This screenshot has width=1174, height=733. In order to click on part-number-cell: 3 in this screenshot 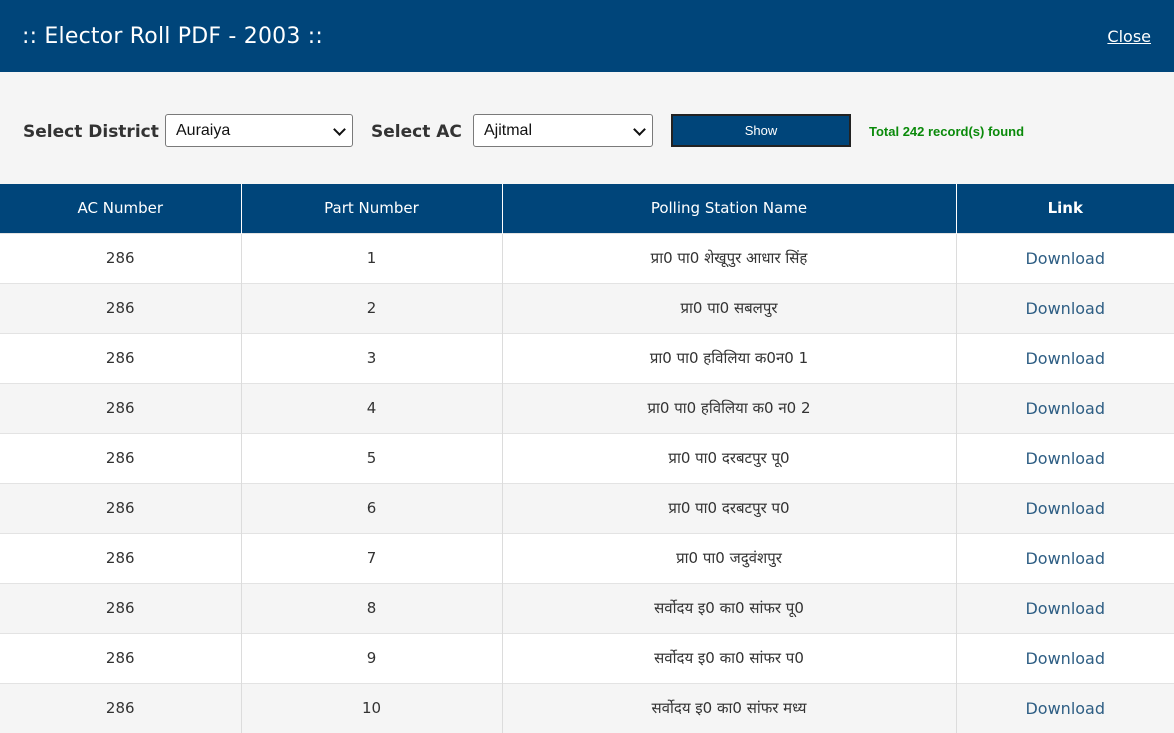, I will do `click(371, 357)`.